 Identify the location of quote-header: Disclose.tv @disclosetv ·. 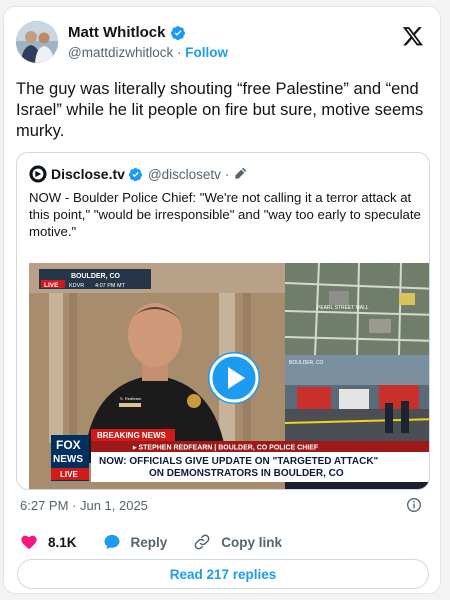
(138, 174).